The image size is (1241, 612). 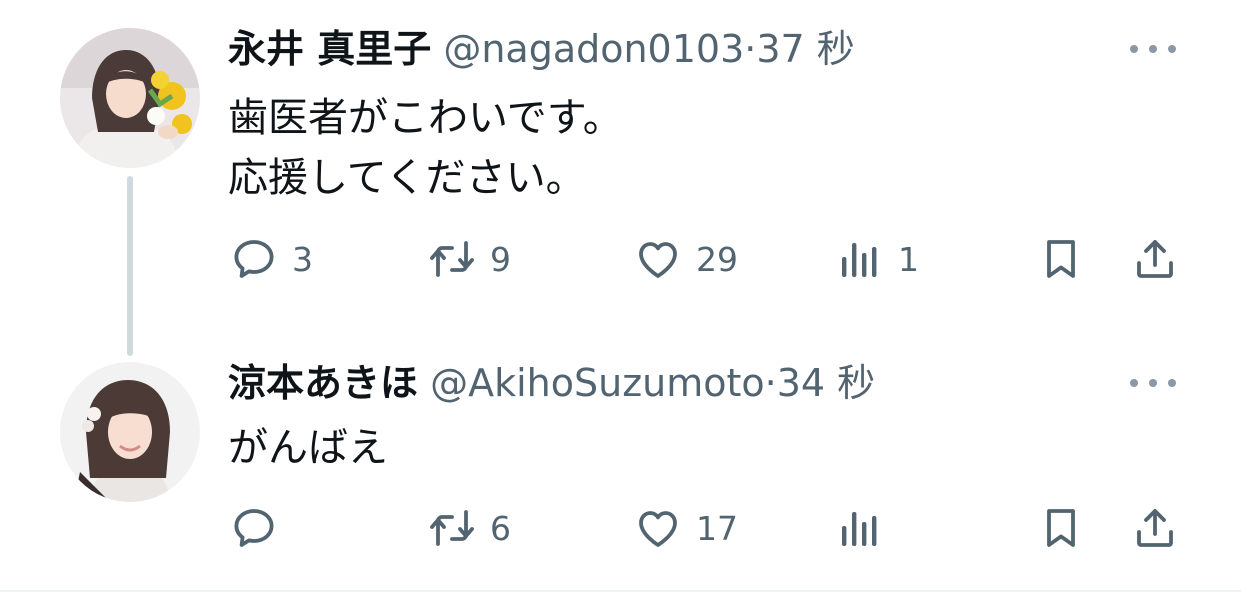 I want to click on reply-button, so click(x=261, y=528).